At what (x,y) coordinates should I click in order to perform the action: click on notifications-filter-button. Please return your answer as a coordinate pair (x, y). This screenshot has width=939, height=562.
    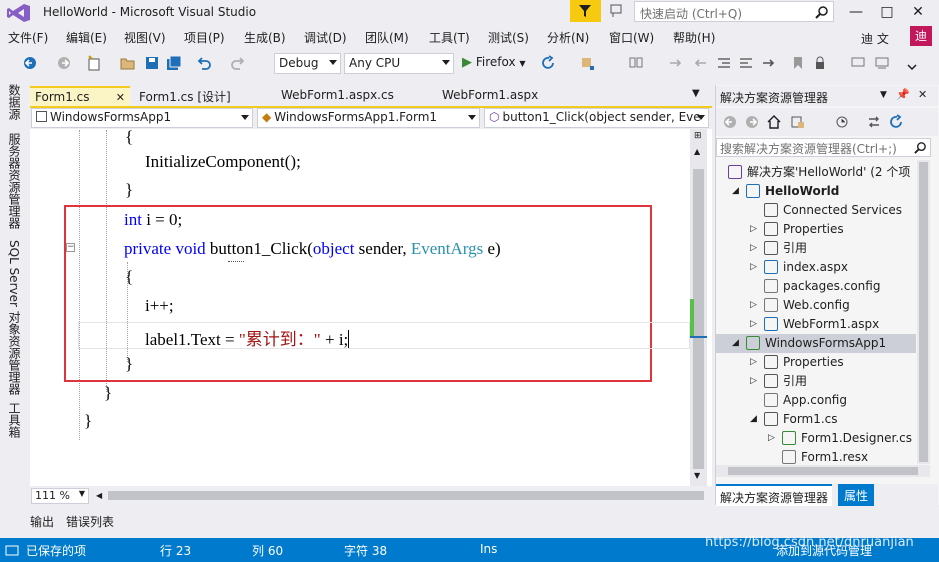
    Looking at the image, I should click on (585, 11).